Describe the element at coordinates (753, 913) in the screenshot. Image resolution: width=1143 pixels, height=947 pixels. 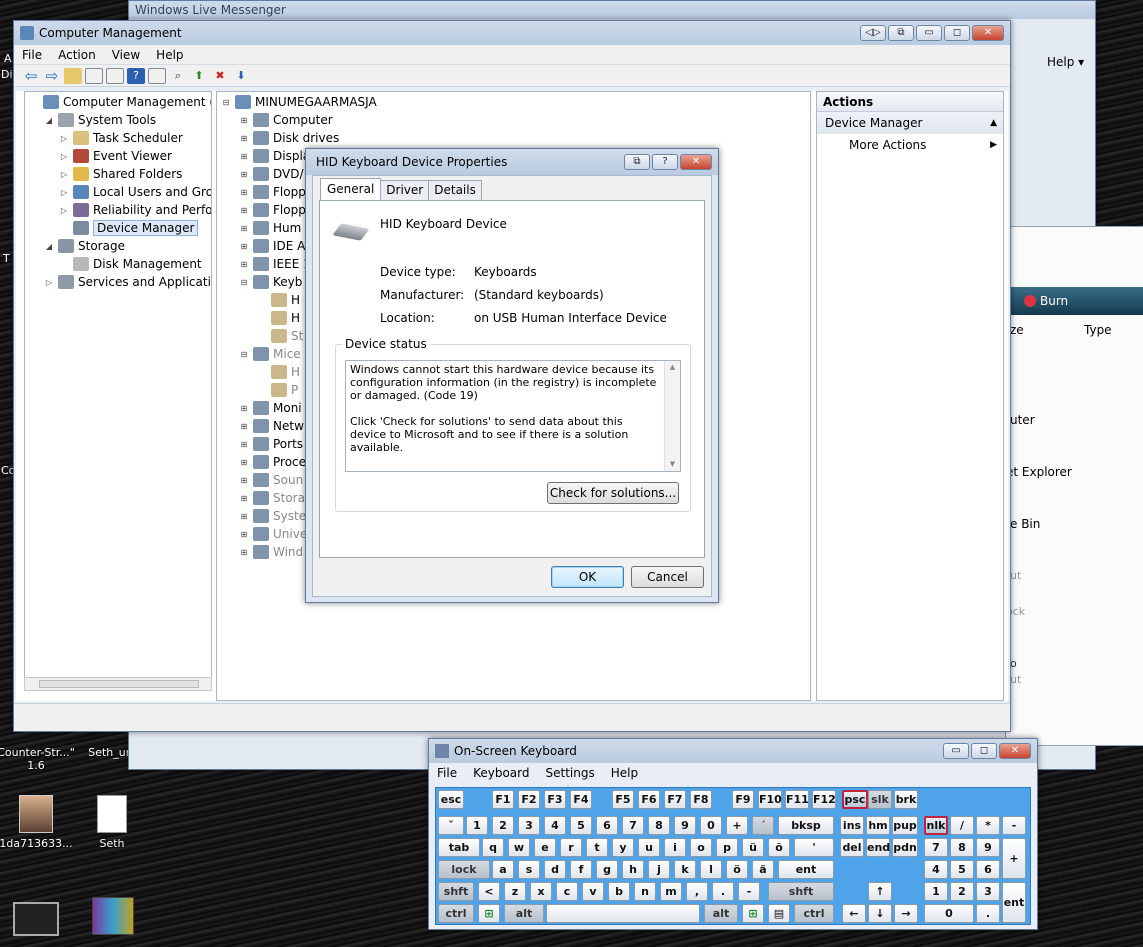
I see `key: ⊞` at that location.